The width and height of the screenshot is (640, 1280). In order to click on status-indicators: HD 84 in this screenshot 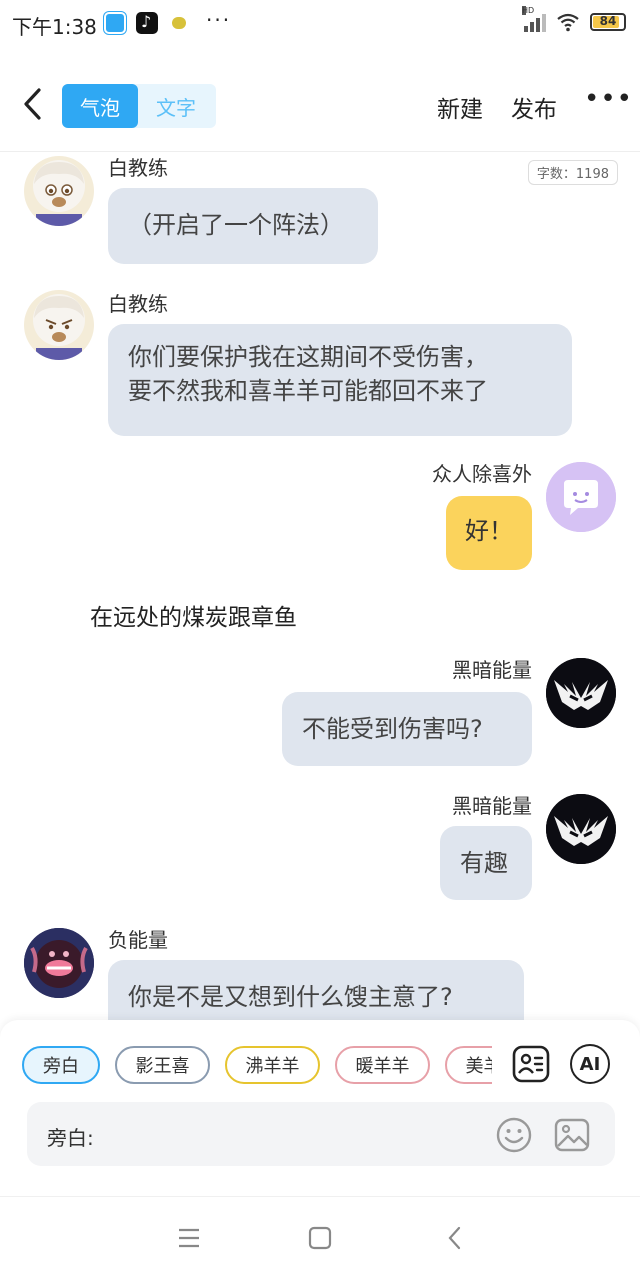, I will do `click(574, 19)`.